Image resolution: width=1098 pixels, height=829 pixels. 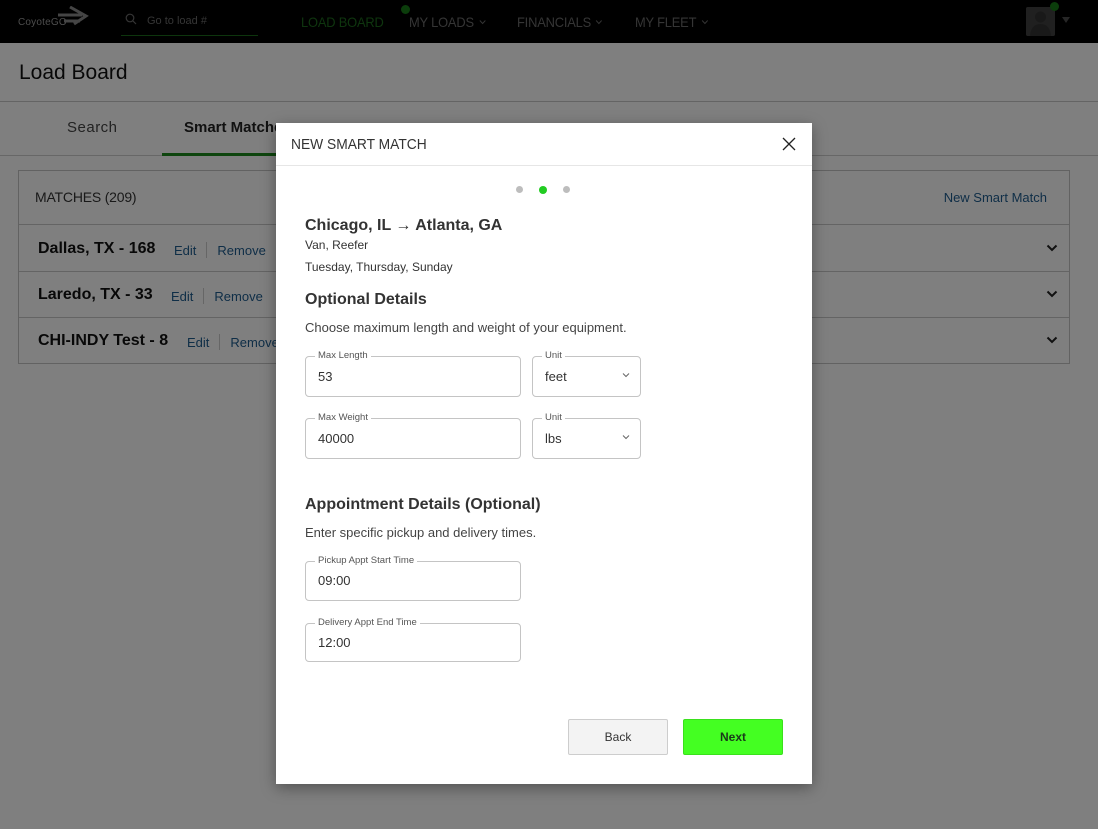 I want to click on optional-details-title: Optional Details, so click(x=366, y=299).